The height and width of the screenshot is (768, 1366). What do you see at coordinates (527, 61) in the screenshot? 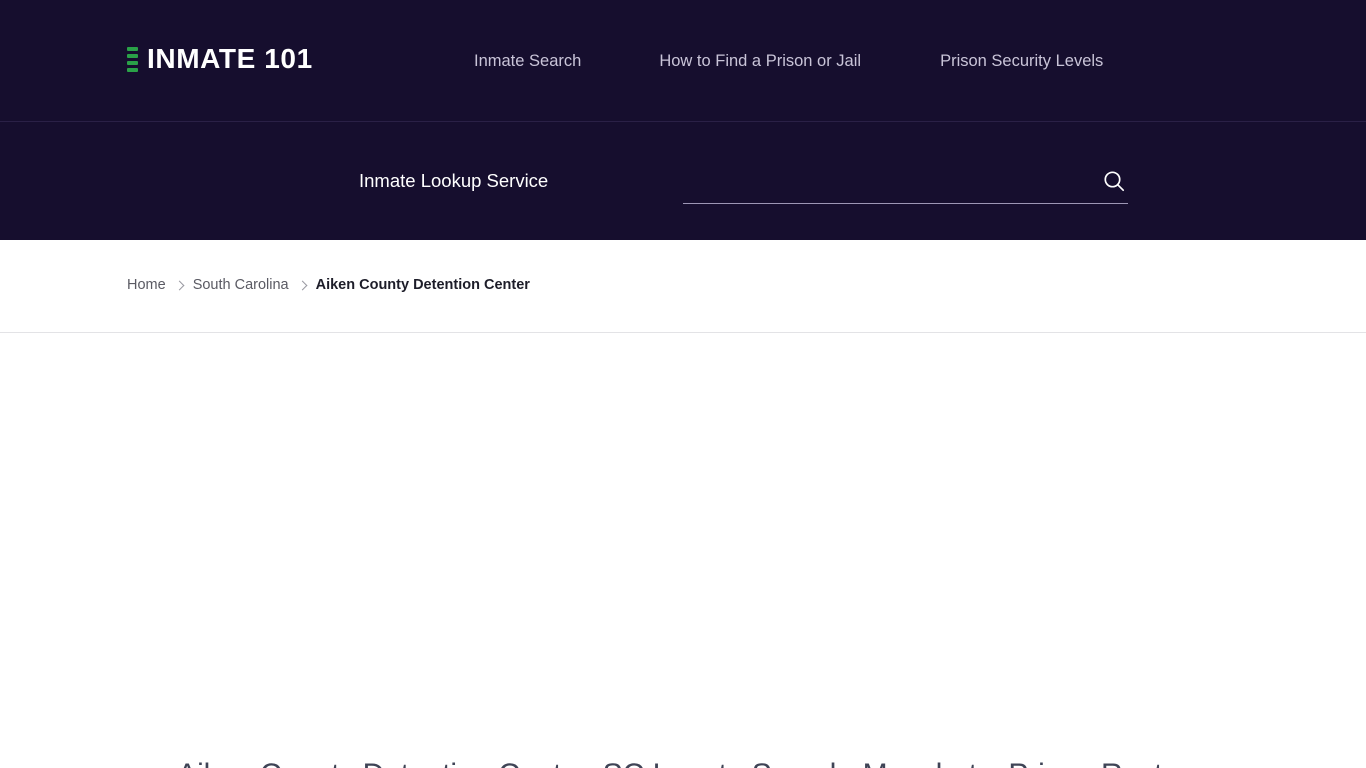
I see `nav-item-inmate-search: Inmate Search` at bounding box center [527, 61].